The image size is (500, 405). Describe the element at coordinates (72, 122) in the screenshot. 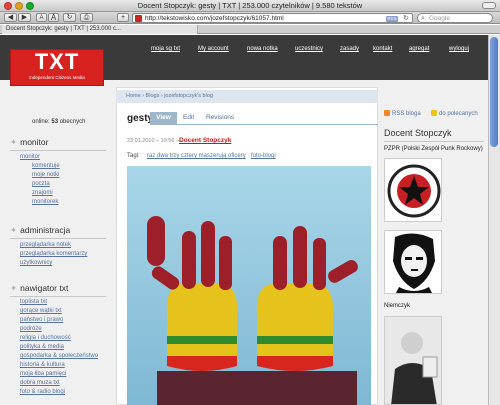

I see `online-suffix: obecnych` at that location.